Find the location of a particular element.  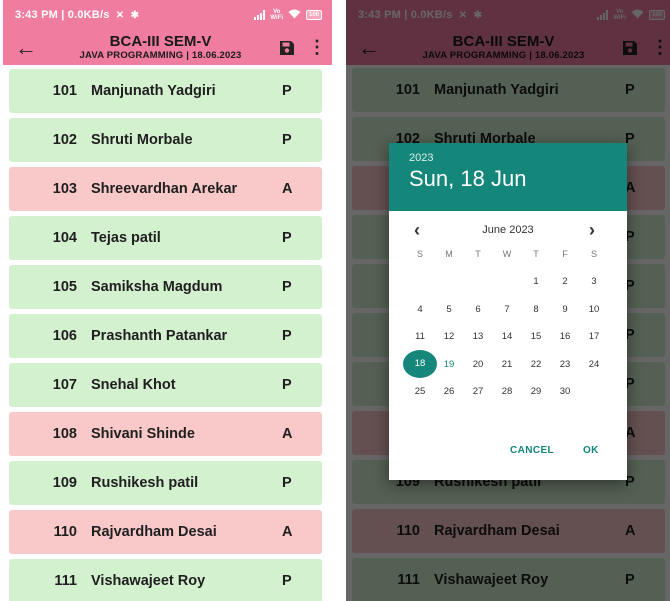

student-row: 110 Rajvardham Desai A is located at coordinates (165, 532).